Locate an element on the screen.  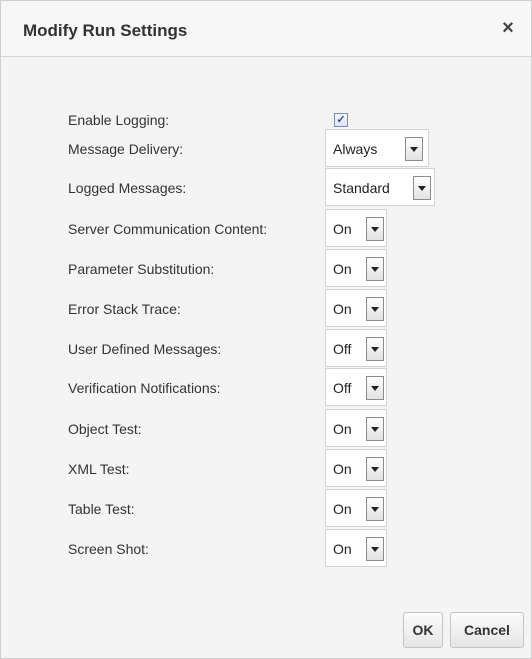
error-stack-trace-label: Error Stack Trace: is located at coordinates (124, 309).